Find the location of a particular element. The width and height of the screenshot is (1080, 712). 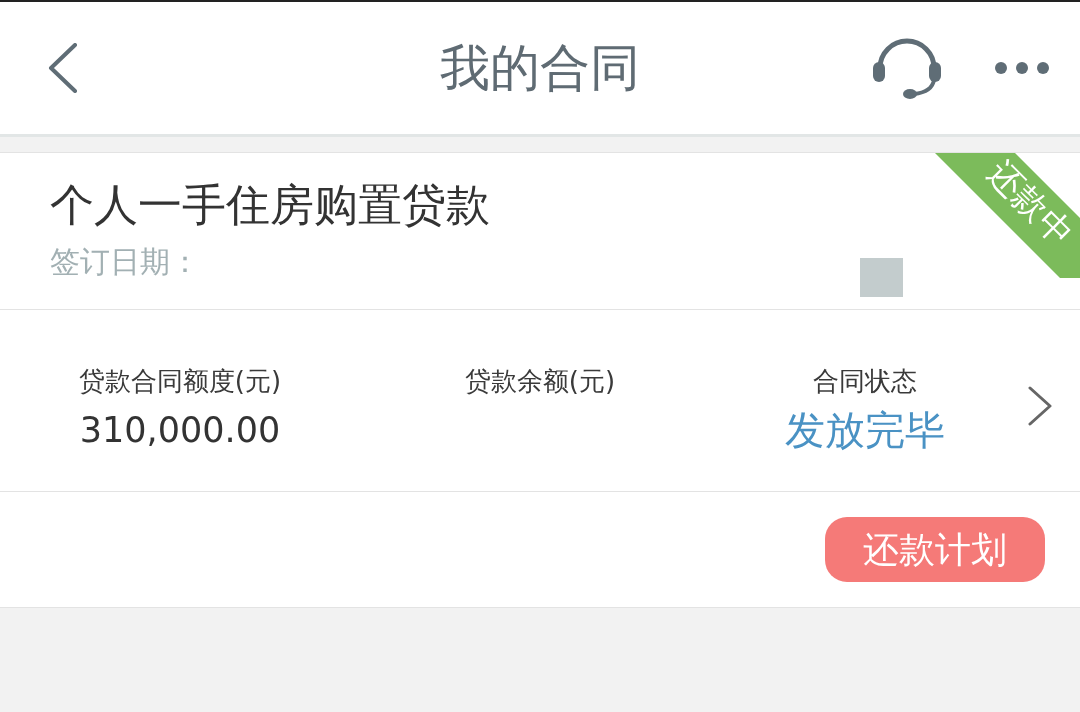

more-button is located at coordinates (1022, 68).